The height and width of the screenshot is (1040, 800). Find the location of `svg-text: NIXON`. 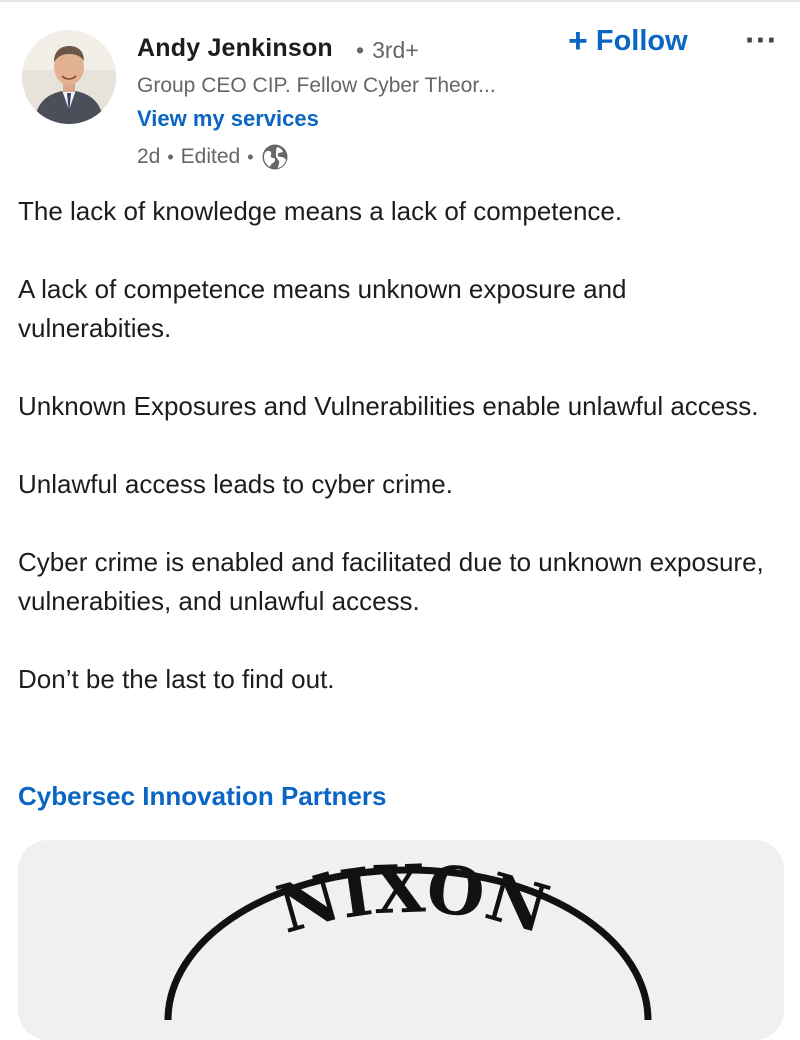

svg-text: NIXON is located at coordinates (413, 898).